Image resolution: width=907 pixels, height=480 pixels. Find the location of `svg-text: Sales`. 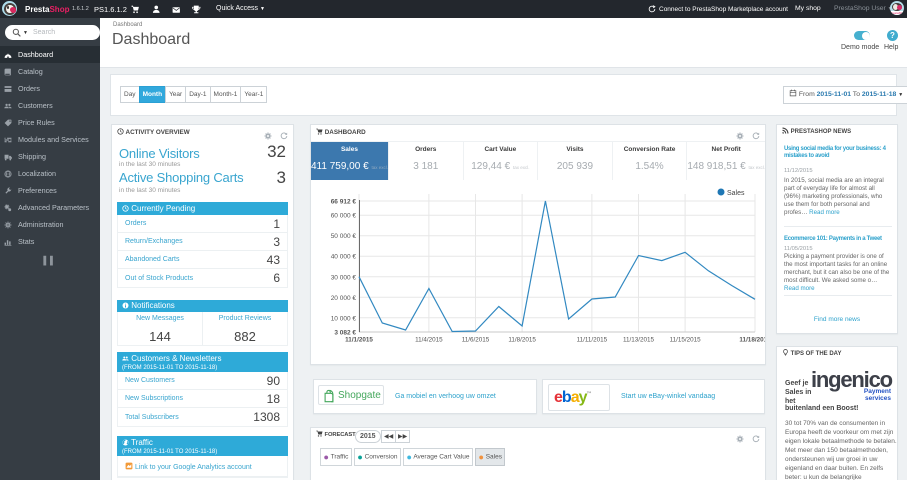

svg-text: Sales is located at coordinates (736, 193).